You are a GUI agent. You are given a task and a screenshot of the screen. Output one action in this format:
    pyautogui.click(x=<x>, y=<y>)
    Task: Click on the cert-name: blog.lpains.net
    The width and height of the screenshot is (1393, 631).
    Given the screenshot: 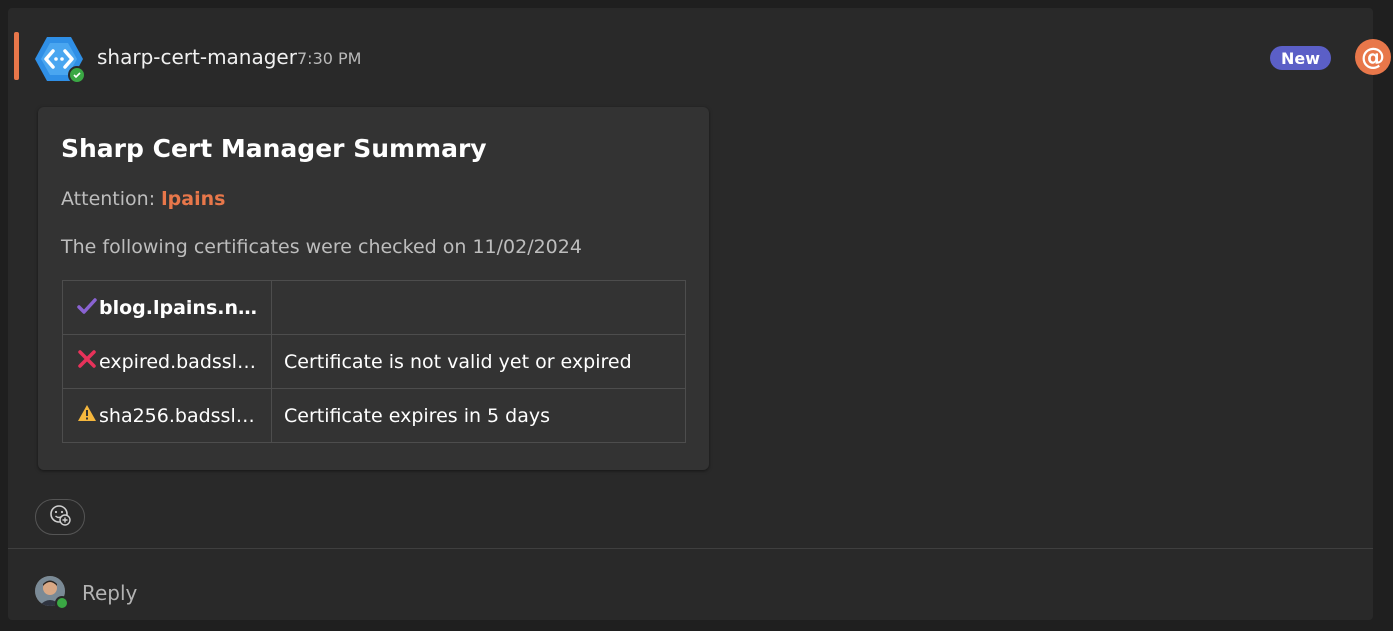 What is the action you would take?
    pyautogui.click(x=179, y=307)
    